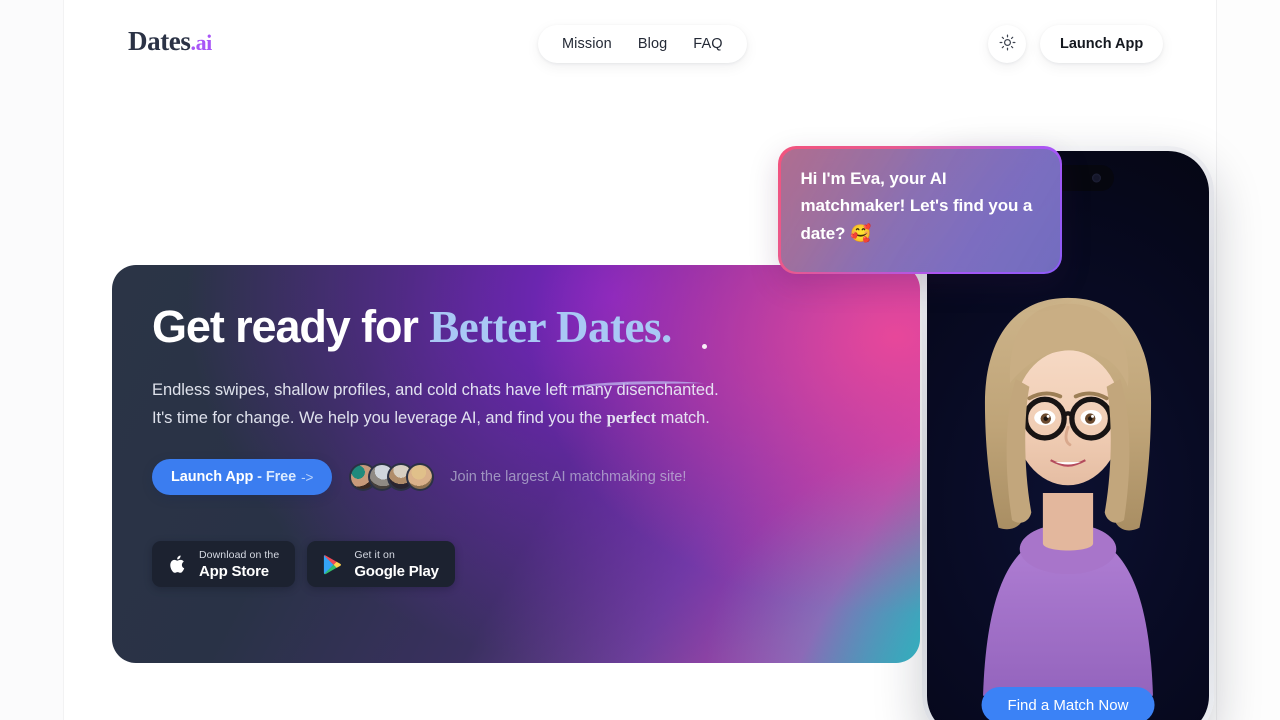 The height and width of the screenshot is (720, 1280). Describe the element at coordinates (212, 477) in the screenshot. I see `cta-label: Launch App` at that location.